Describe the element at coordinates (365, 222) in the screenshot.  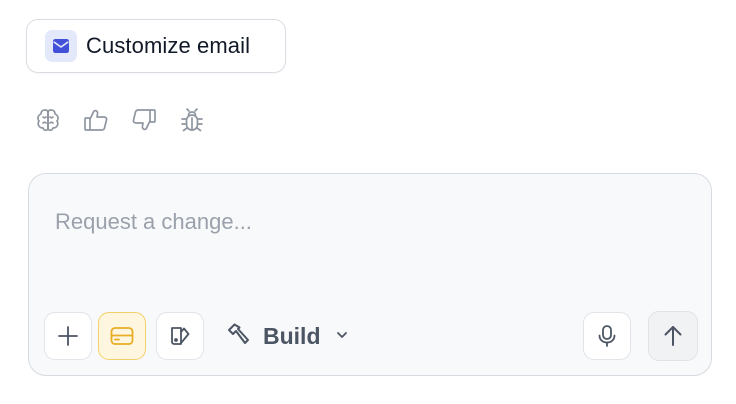
I see `request-change-input` at that location.